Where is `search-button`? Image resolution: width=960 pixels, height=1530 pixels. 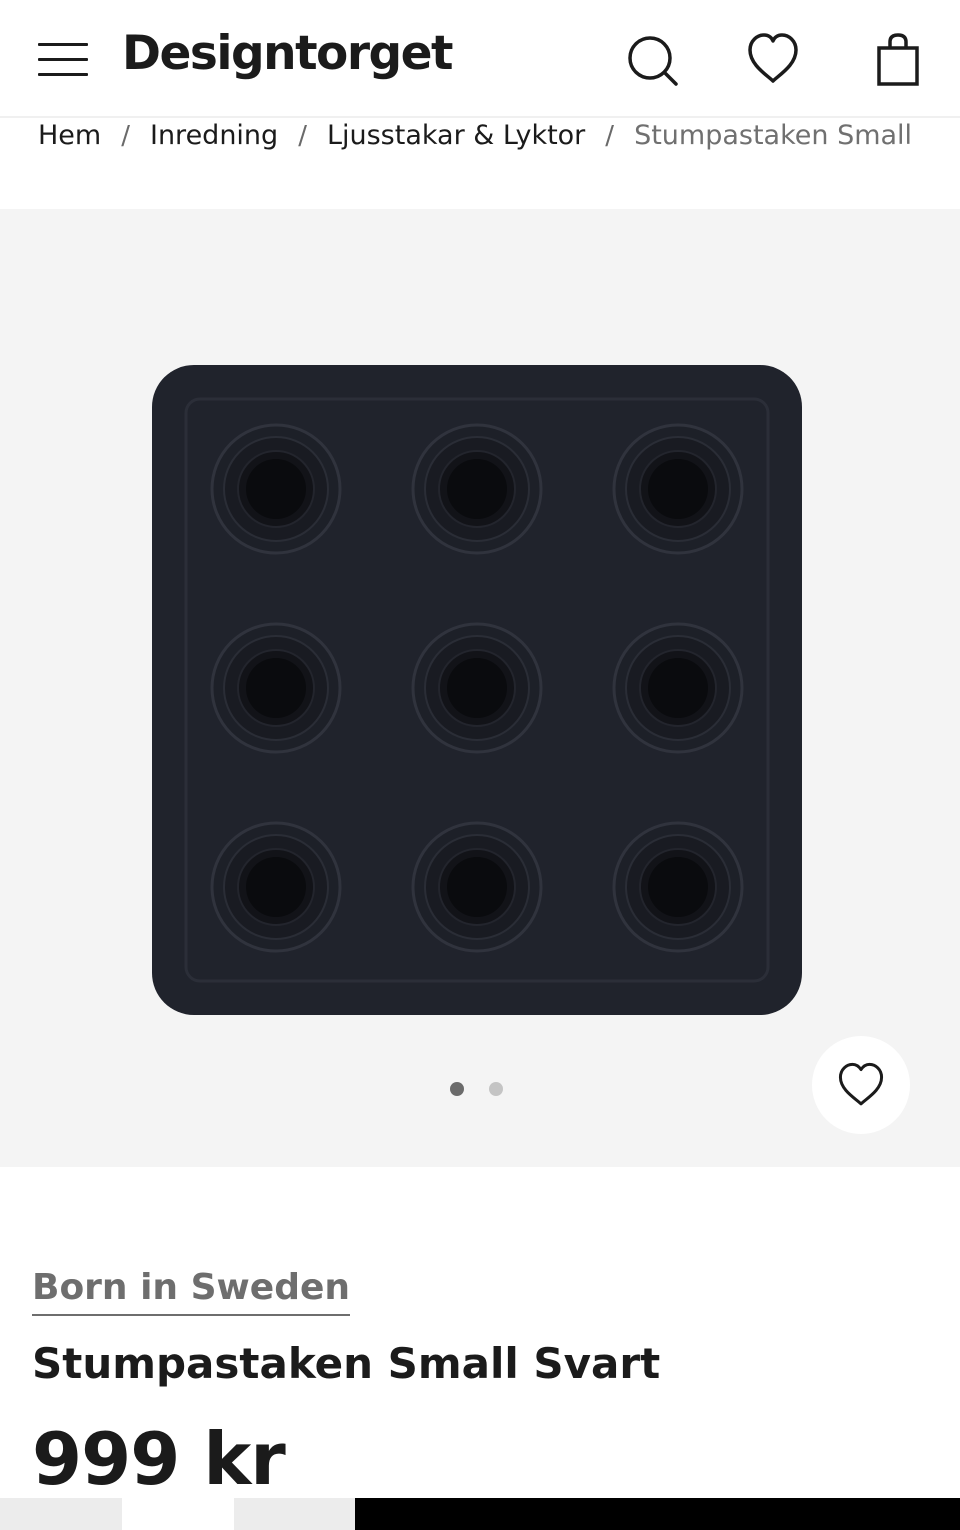 search-button is located at coordinates (652, 60).